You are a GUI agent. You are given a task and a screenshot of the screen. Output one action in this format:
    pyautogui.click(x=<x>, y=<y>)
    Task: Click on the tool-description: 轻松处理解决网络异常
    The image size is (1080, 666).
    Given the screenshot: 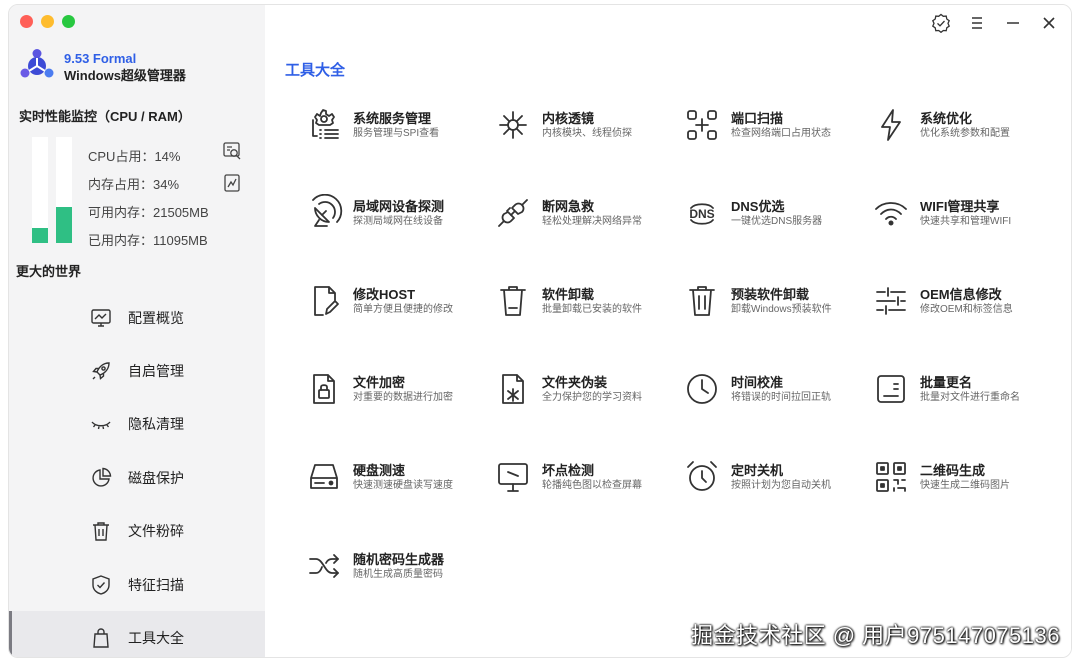 What is the action you would take?
    pyautogui.click(x=592, y=221)
    